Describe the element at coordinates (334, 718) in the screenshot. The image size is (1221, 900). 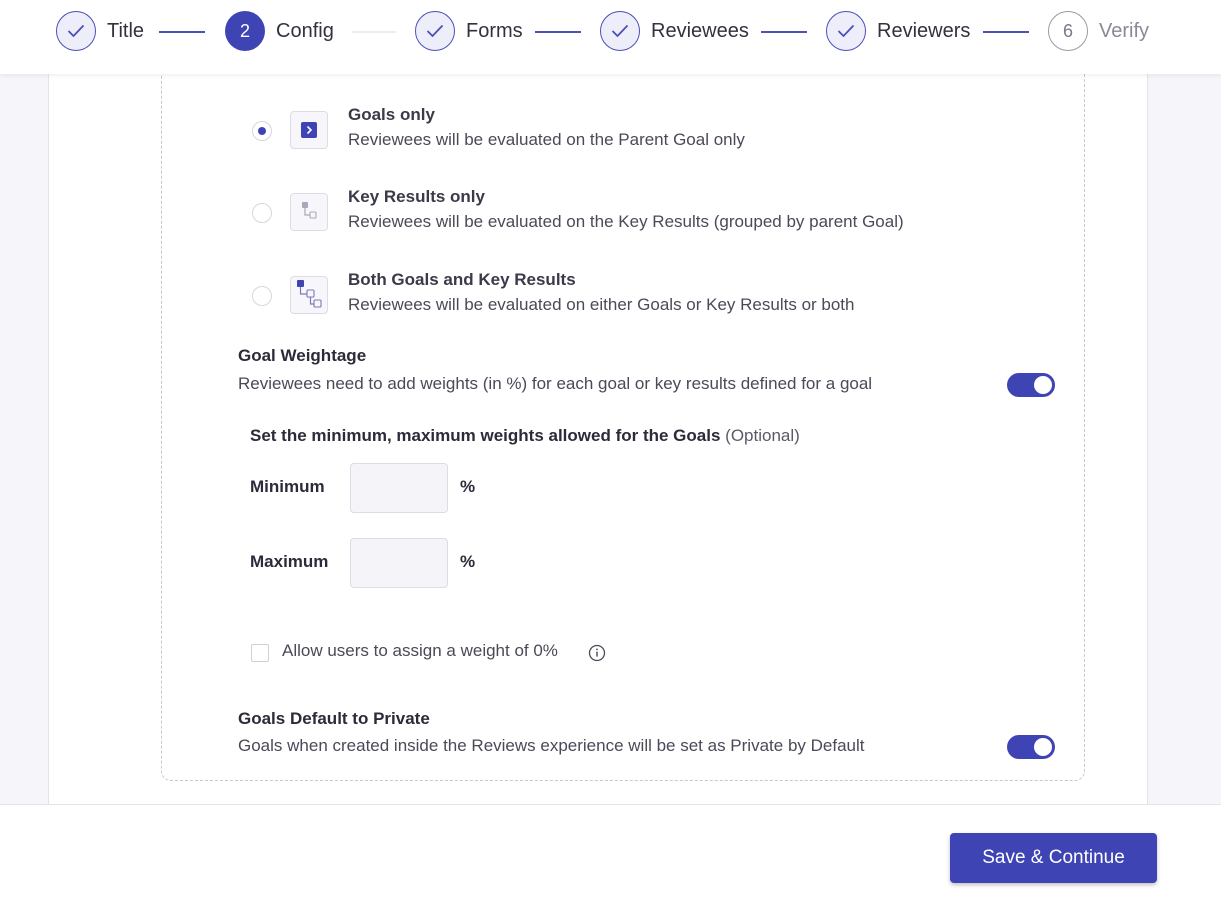
I see `goals-private-title: Goals Default to Private` at that location.